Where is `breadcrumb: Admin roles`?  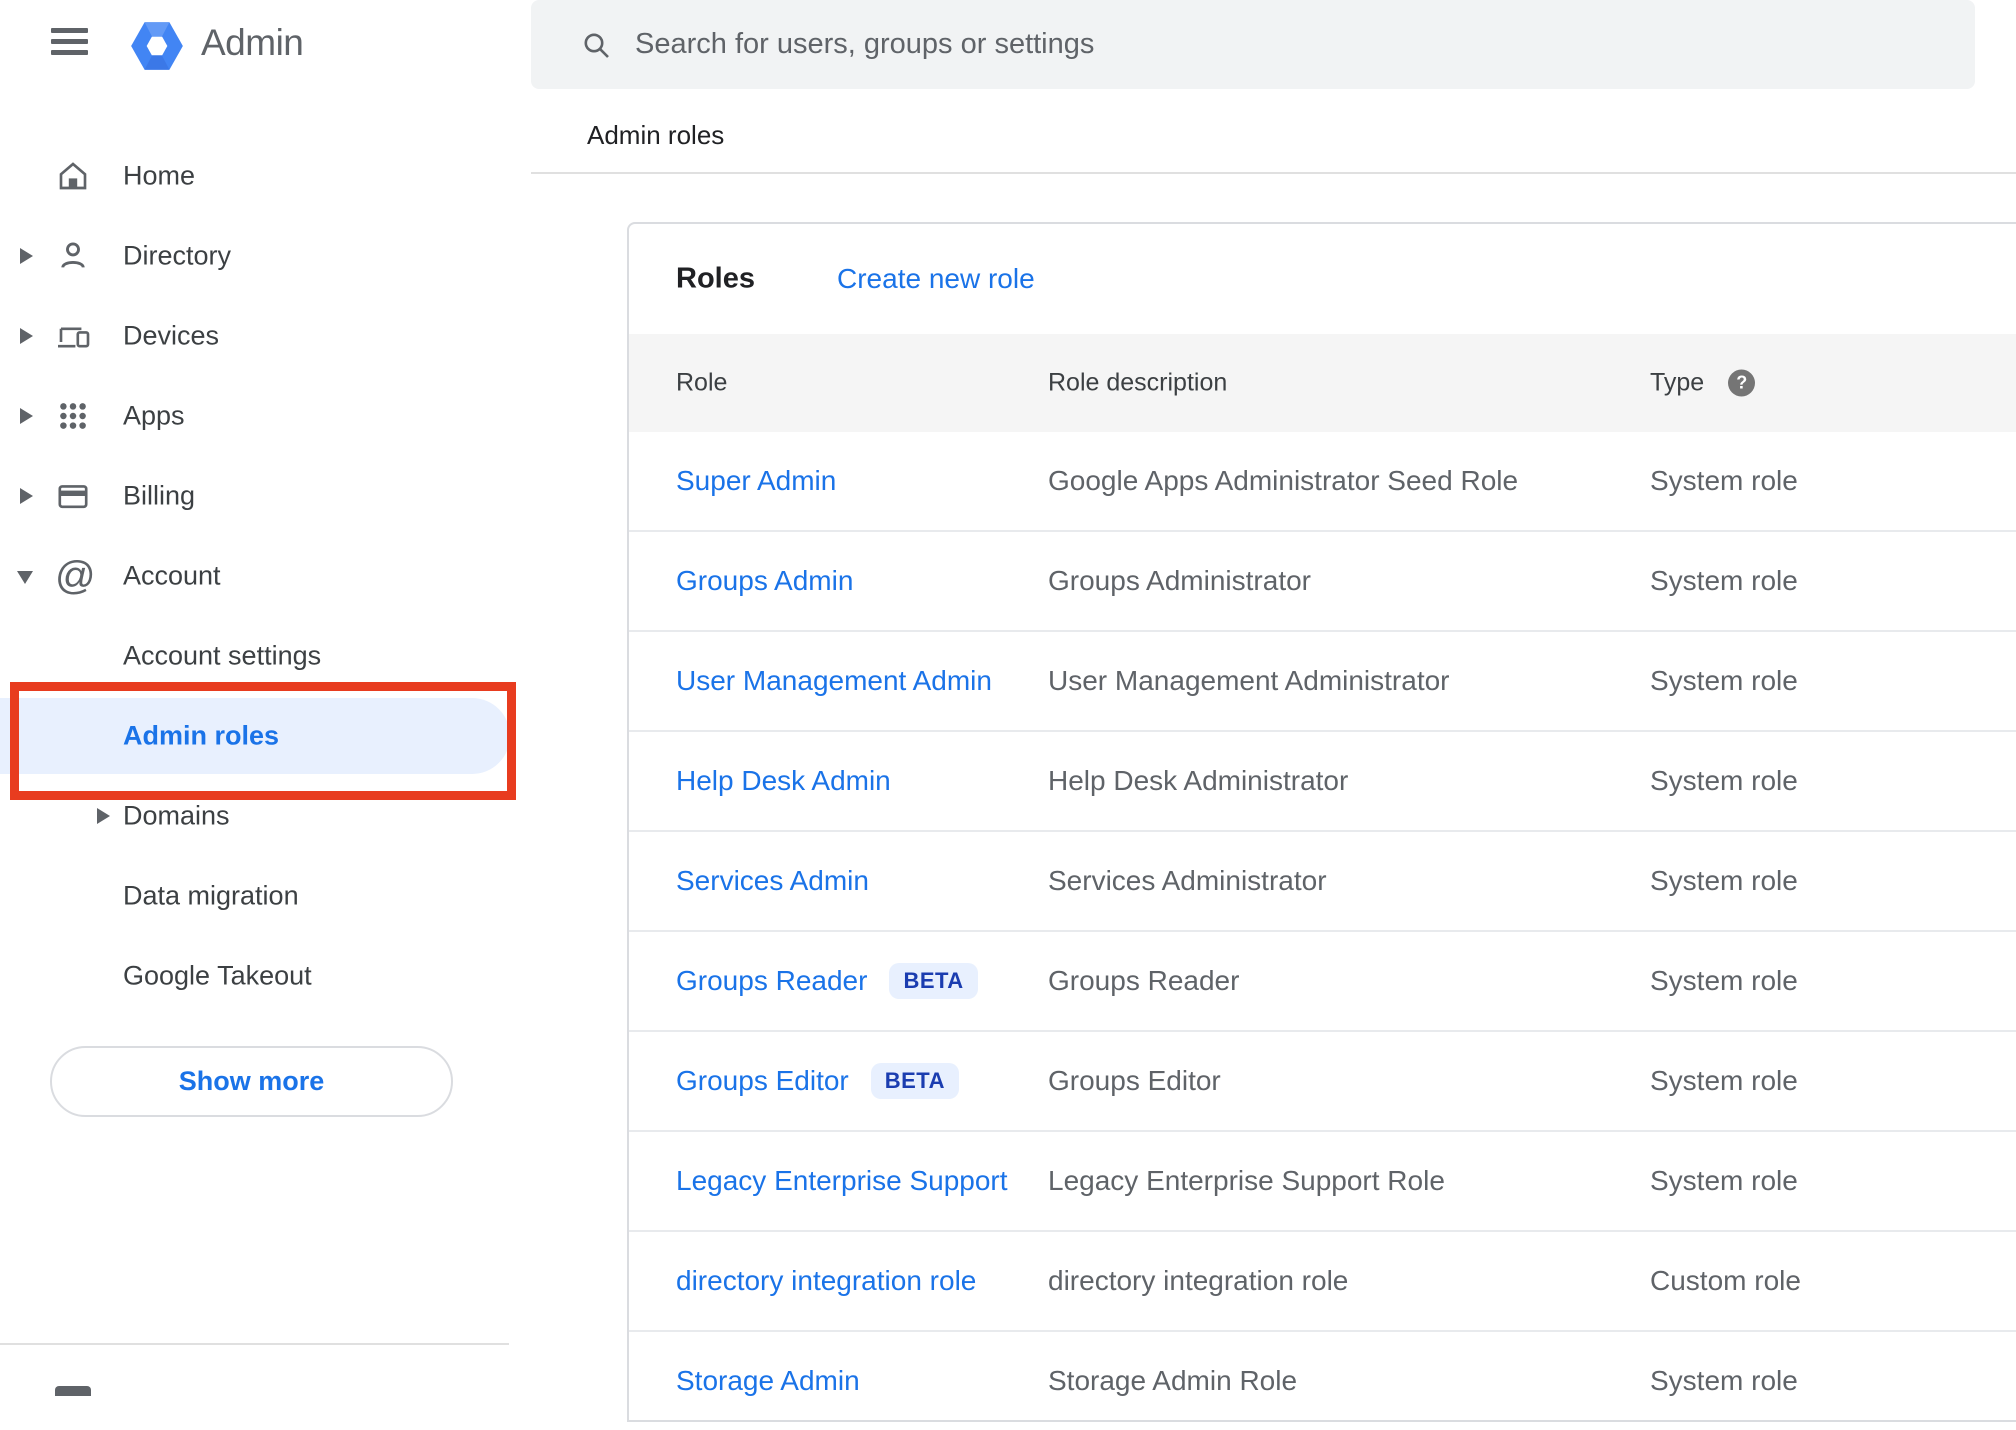 breadcrumb: Admin roles is located at coordinates (656, 135).